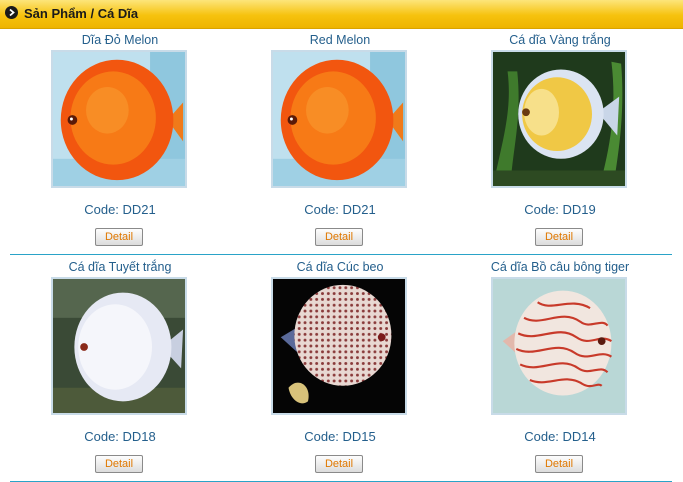 This screenshot has height=482, width=683. What do you see at coordinates (11, 12) in the screenshot?
I see `chevron-right-icon` at bounding box center [11, 12].